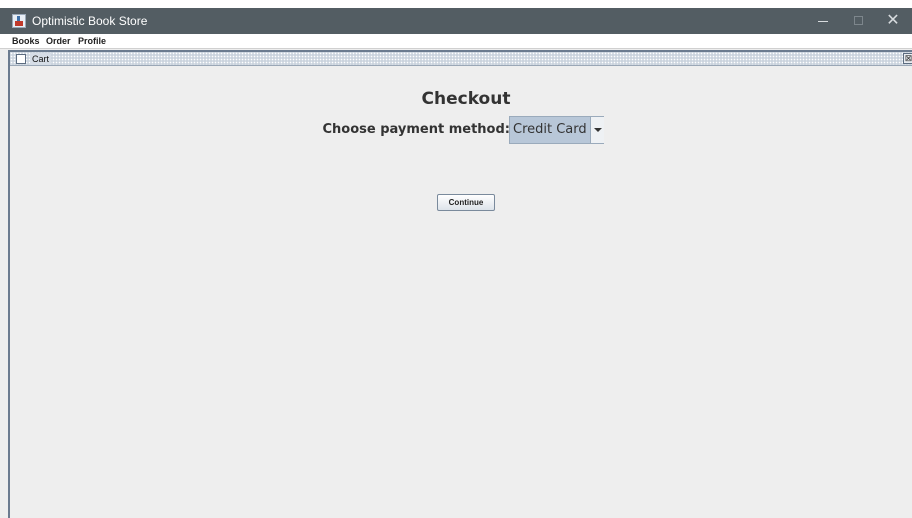 This screenshot has height=518, width=912. Describe the element at coordinates (456, 4) in the screenshot. I see `screen-top-strip` at that location.